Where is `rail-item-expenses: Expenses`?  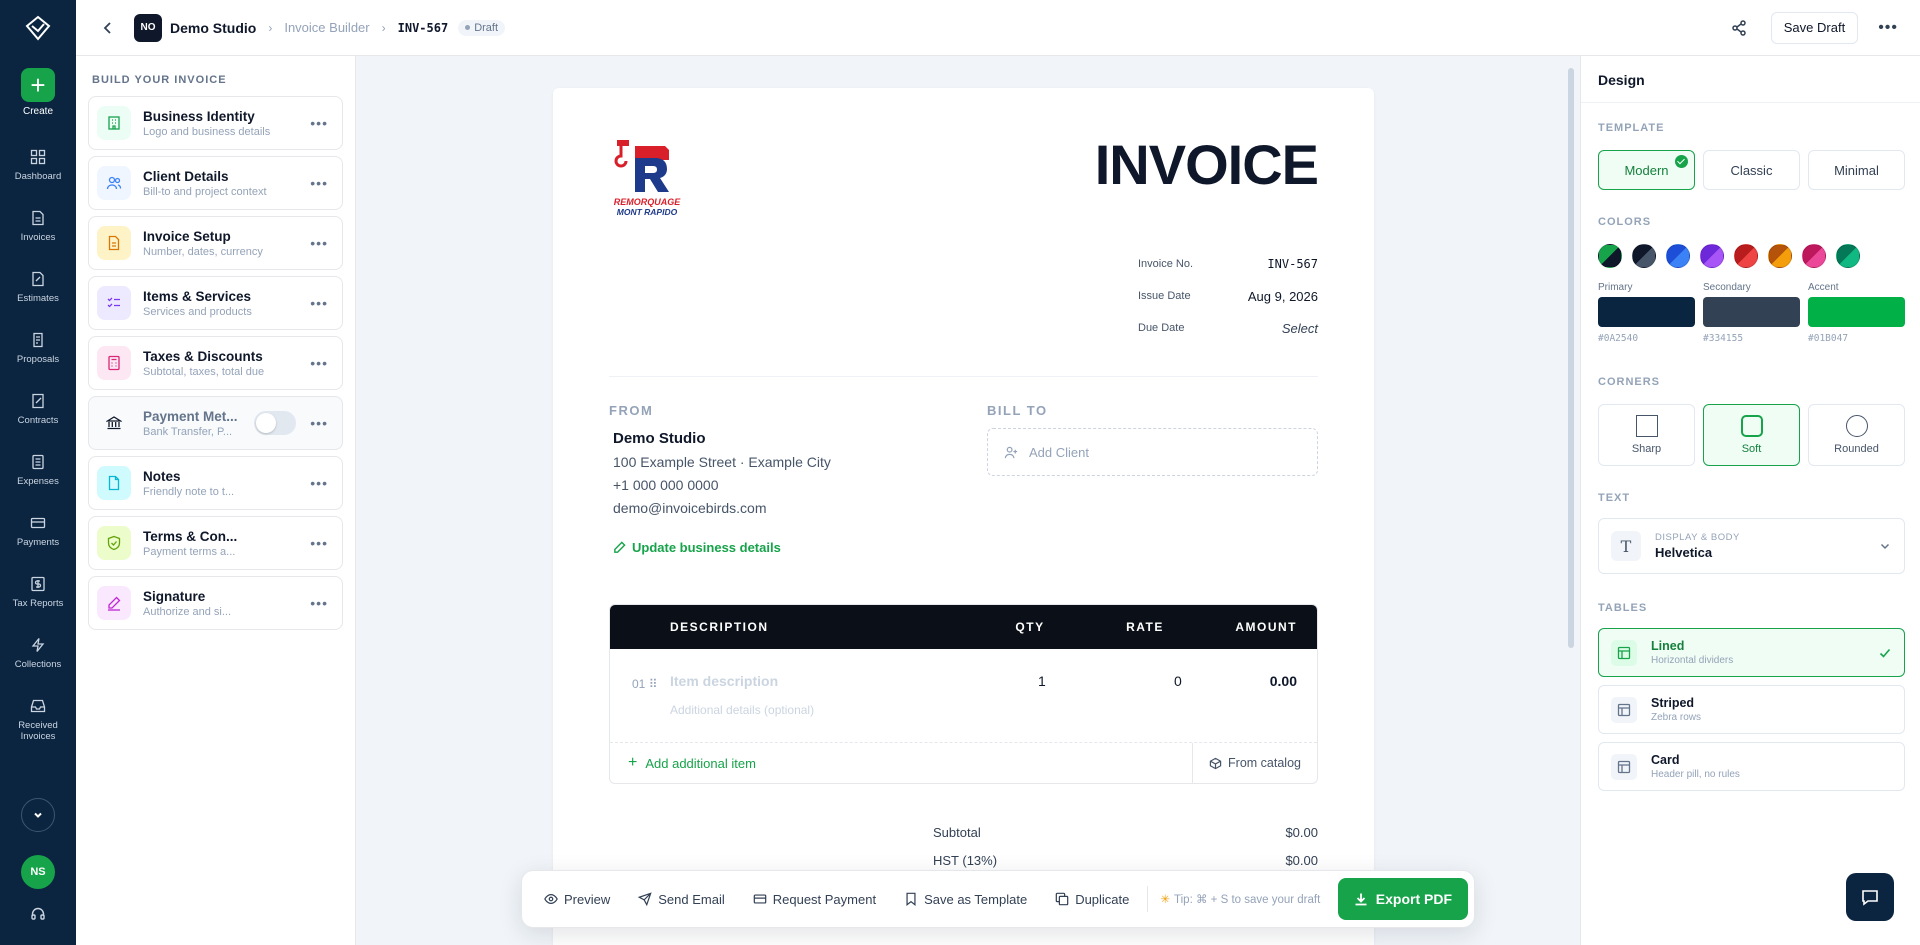
rail-item-expenses: Expenses is located at coordinates (38, 470).